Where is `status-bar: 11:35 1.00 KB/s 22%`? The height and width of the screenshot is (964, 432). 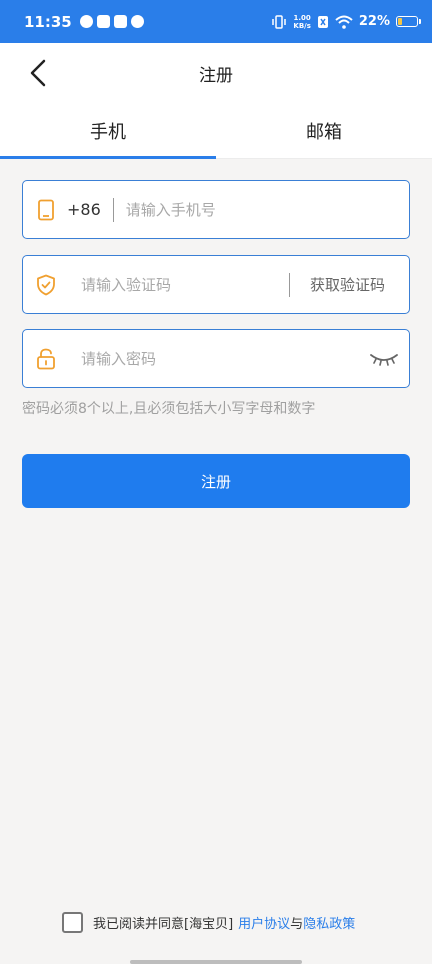
status-bar: 11:35 1.00 KB/s 22% is located at coordinates (216, 21).